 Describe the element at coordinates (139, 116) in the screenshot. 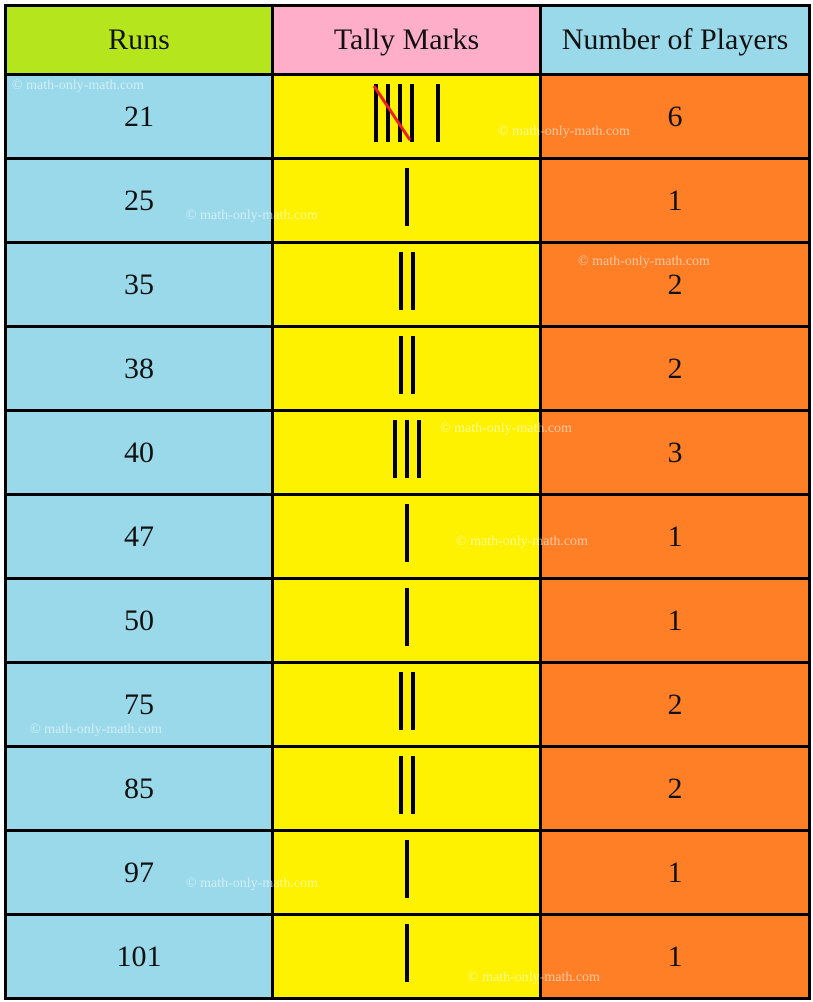

I see `runs-cell: 21` at that location.